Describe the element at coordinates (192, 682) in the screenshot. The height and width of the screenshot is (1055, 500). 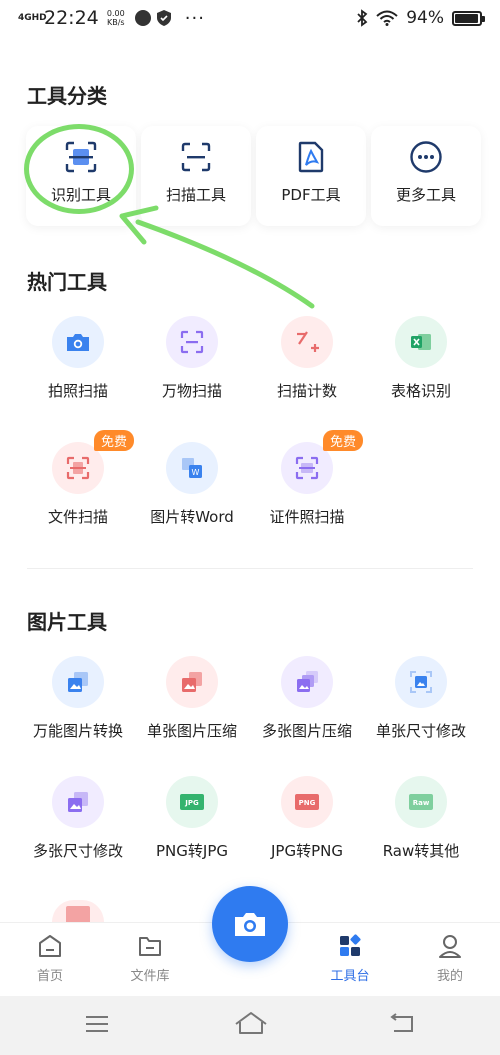
I see `image-compress-icon` at that location.